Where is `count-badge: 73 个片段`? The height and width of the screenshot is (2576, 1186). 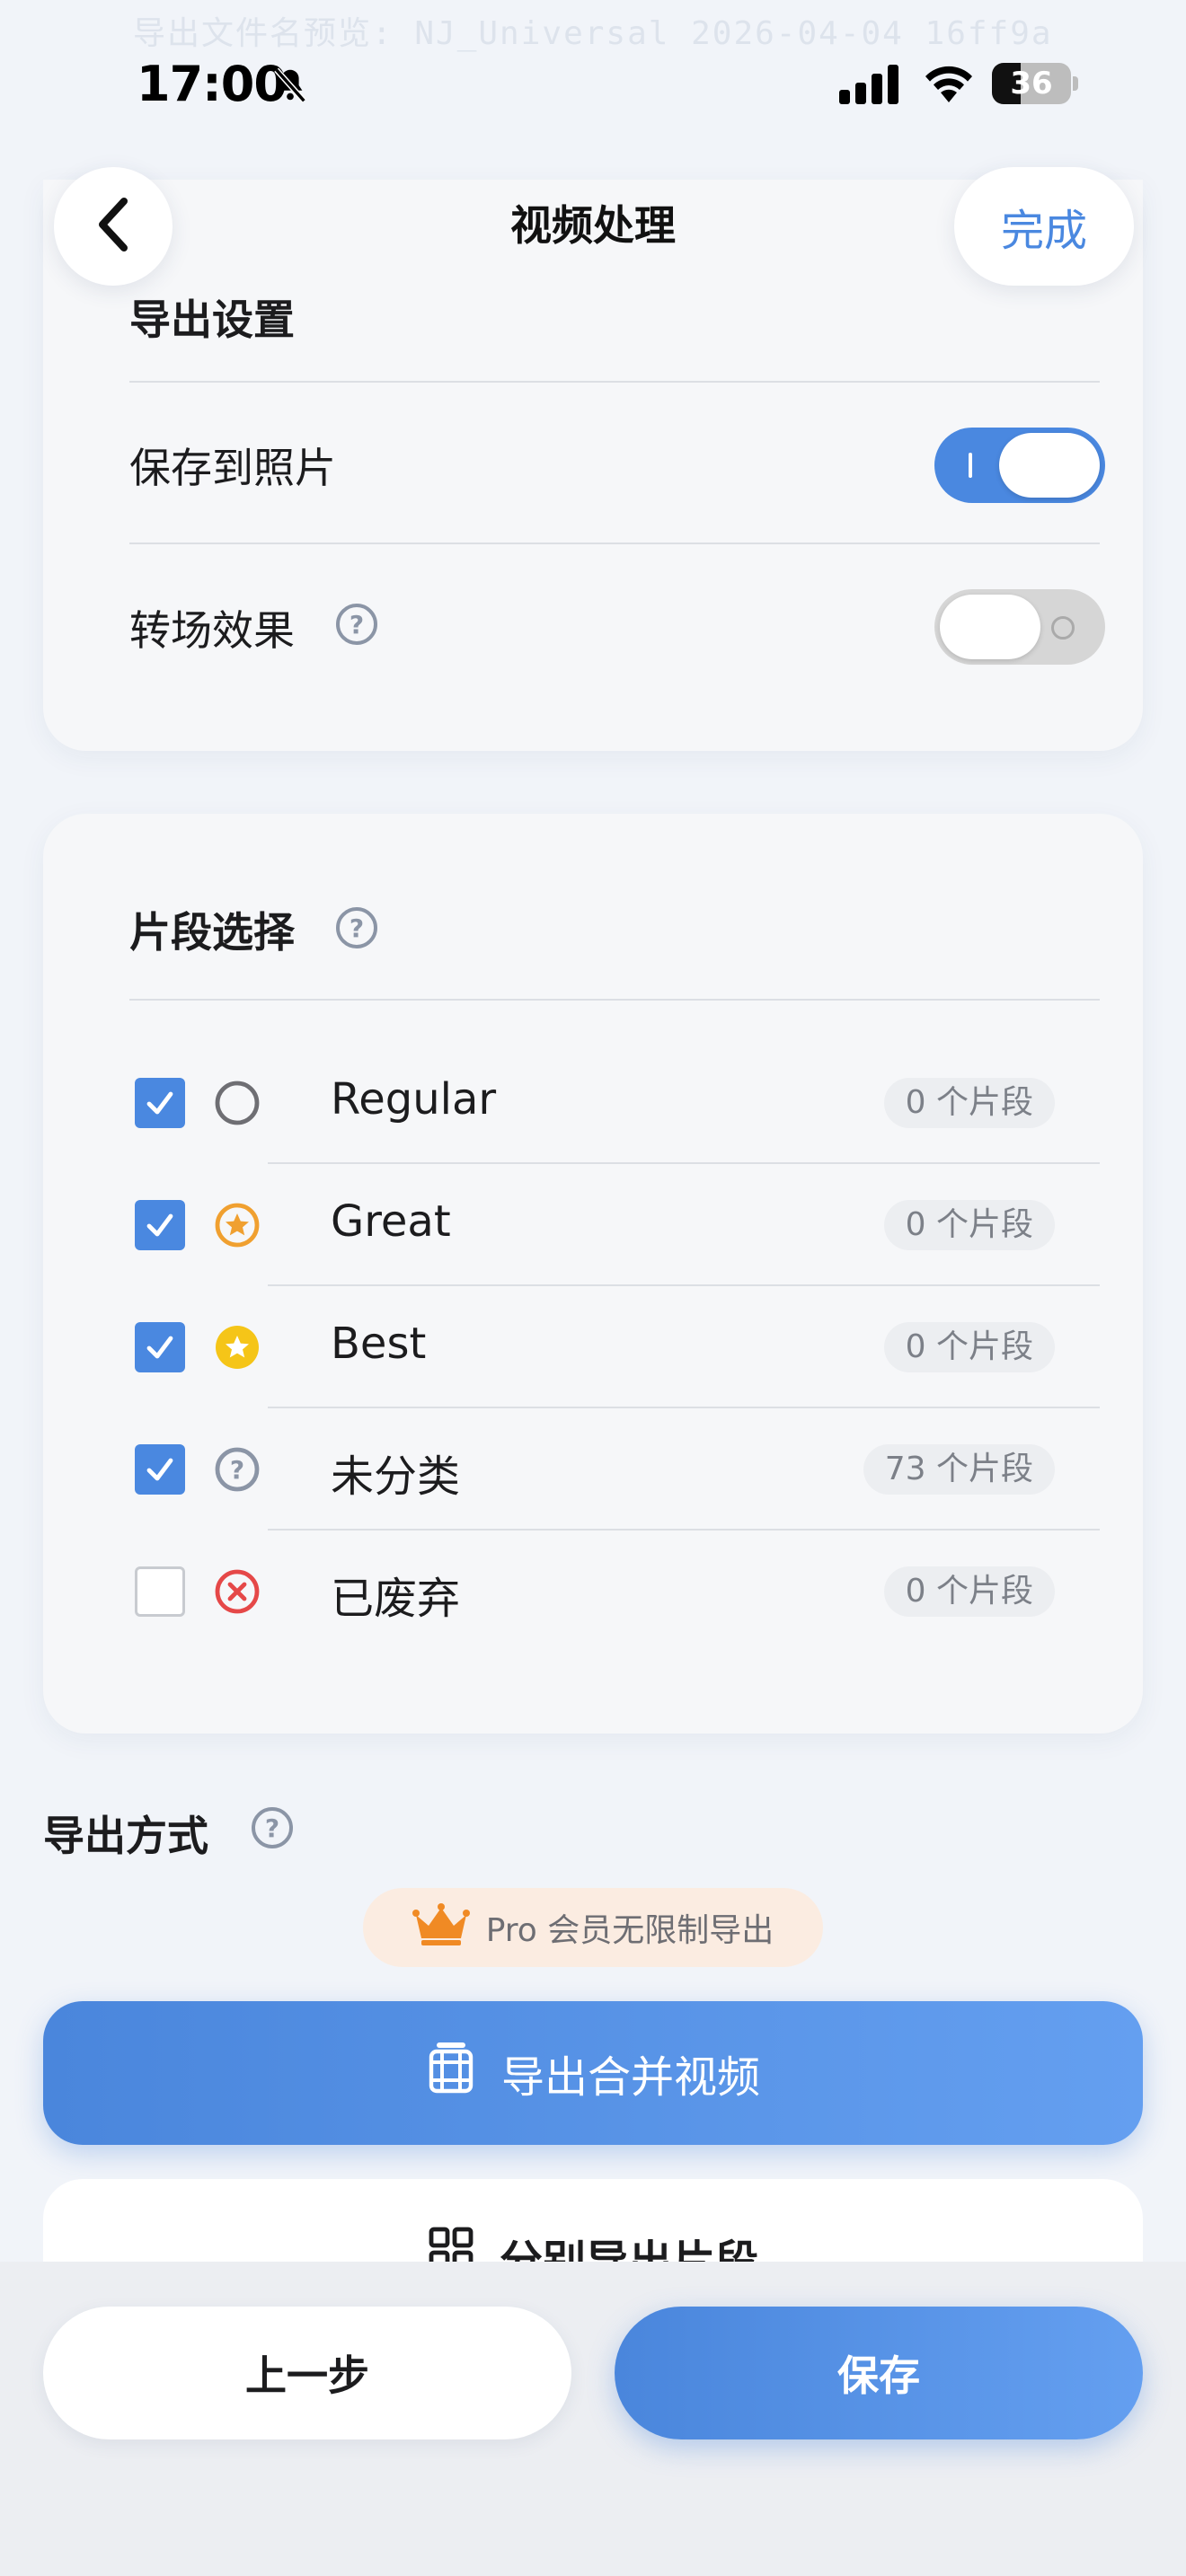 count-badge: 73 个片段 is located at coordinates (959, 1469).